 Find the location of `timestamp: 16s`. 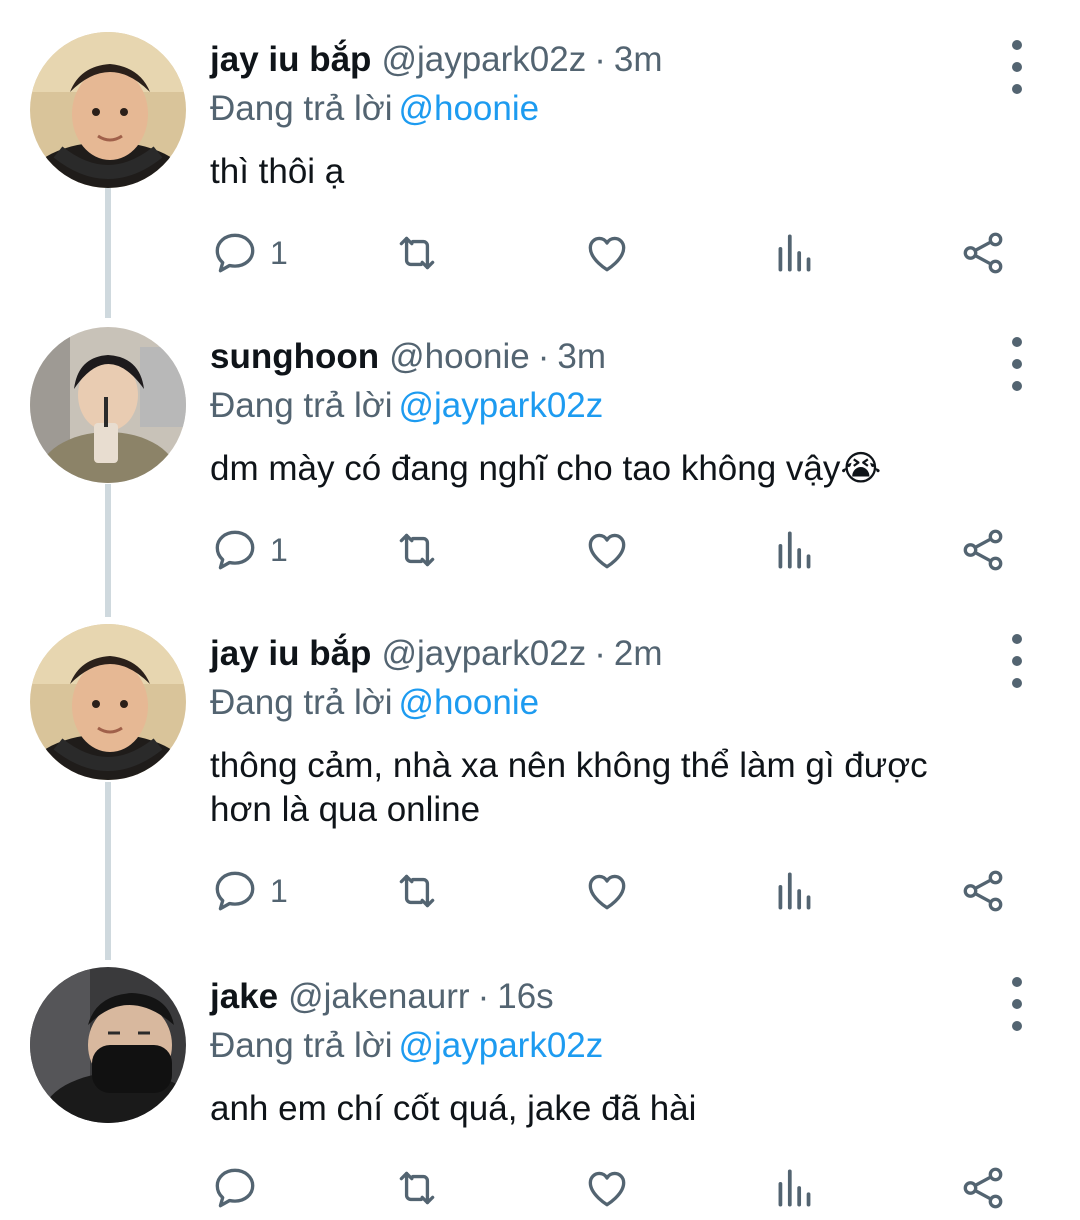

timestamp: 16s is located at coordinates (525, 997).